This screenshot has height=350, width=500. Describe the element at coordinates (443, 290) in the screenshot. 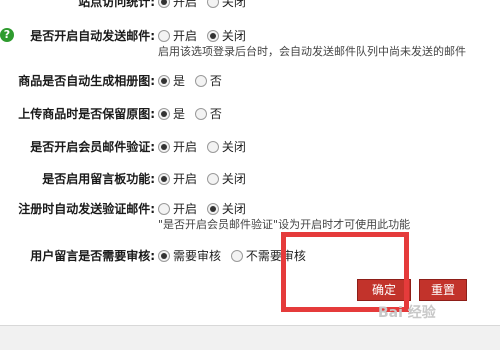

I see `reset-button: 重置` at that location.